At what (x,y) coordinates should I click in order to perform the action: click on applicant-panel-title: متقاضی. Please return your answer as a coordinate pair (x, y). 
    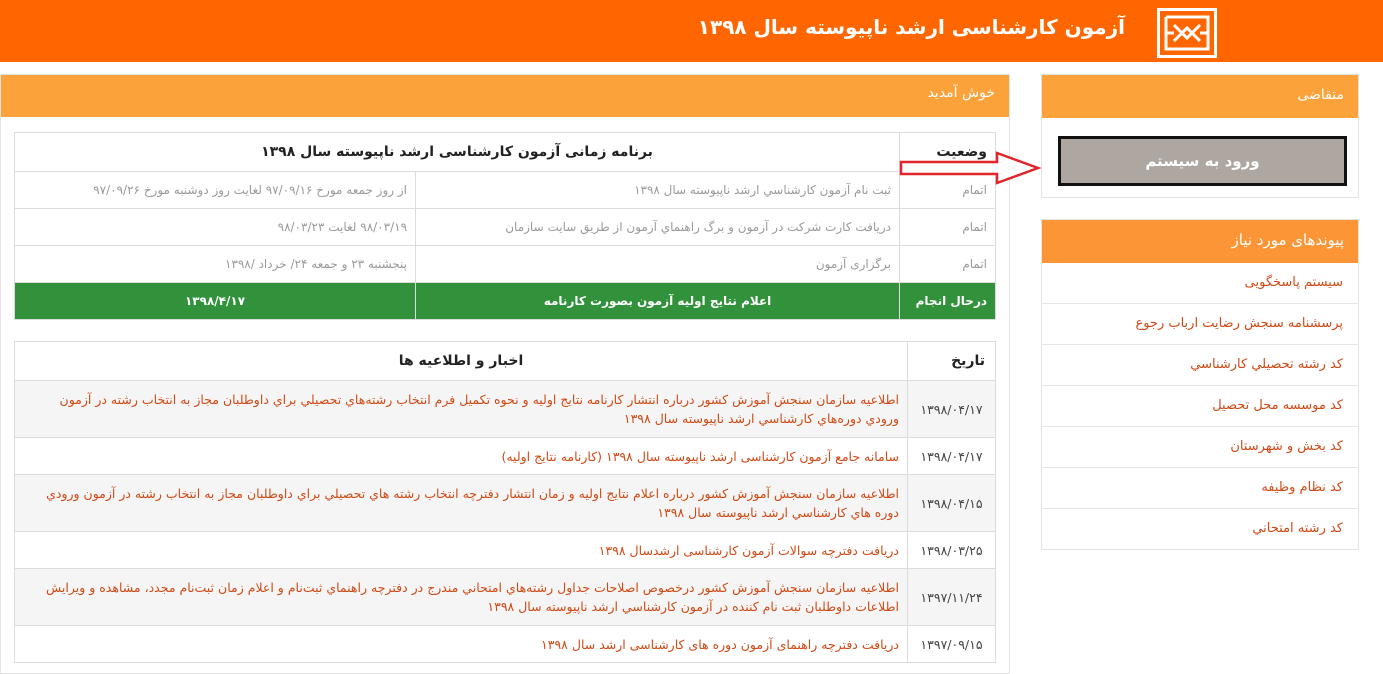
    Looking at the image, I should click on (1200, 96).